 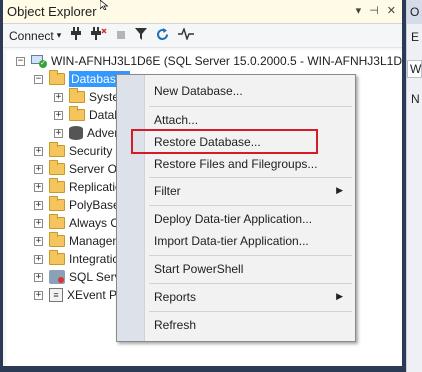 I want to click on auto-hide-pin-icon: ⊣, so click(x=374, y=10).